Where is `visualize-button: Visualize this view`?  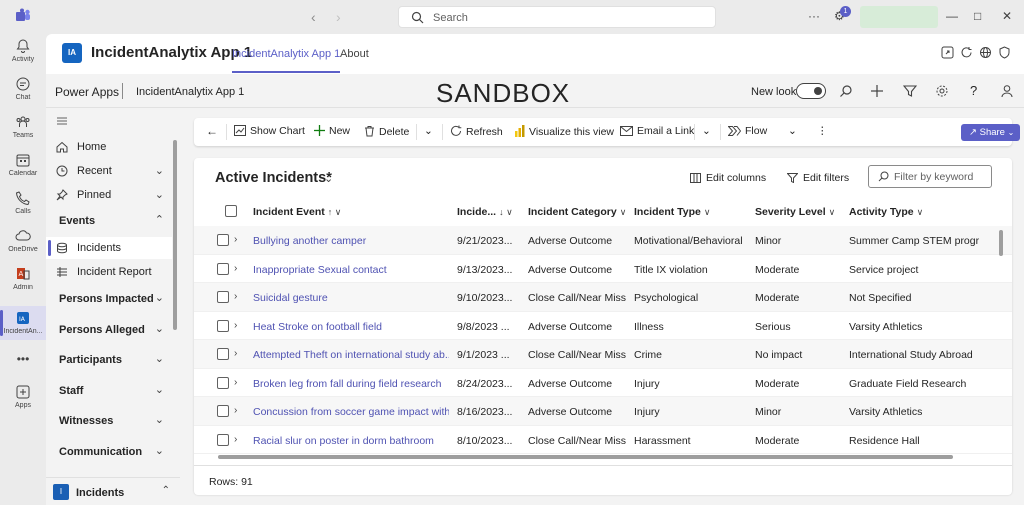
visualize-button: Visualize this view is located at coordinates (564, 131).